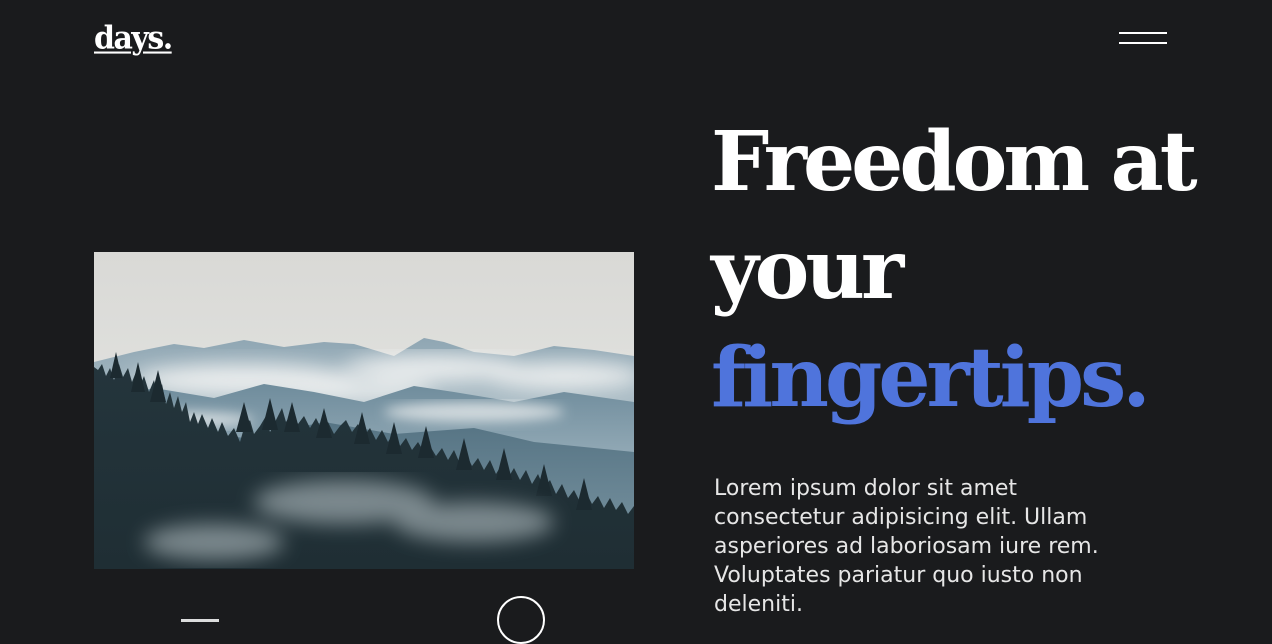  What do you see at coordinates (1143, 33) in the screenshot?
I see `hamburger-menu-icon-bar-top` at bounding box center [1143, 33].